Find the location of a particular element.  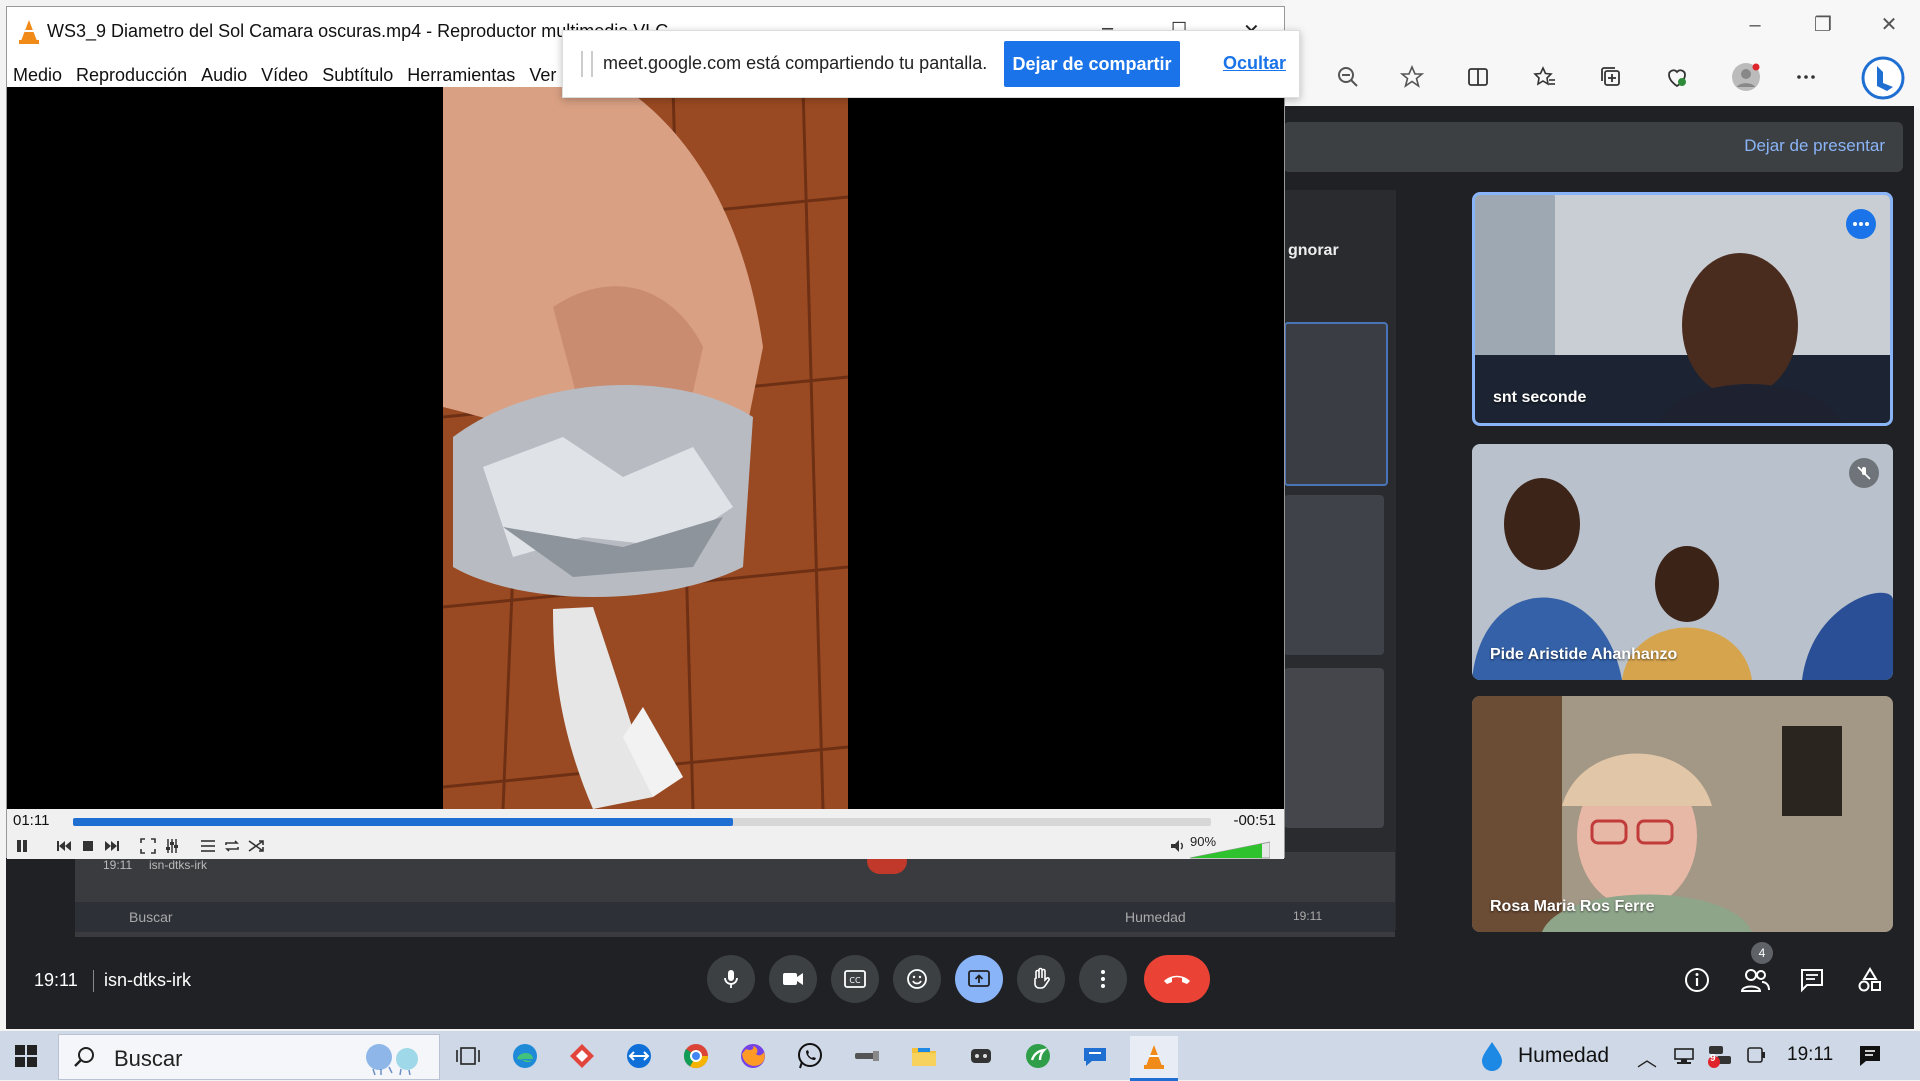

notification-count: 9 is located at coordinates (1713, 1058).